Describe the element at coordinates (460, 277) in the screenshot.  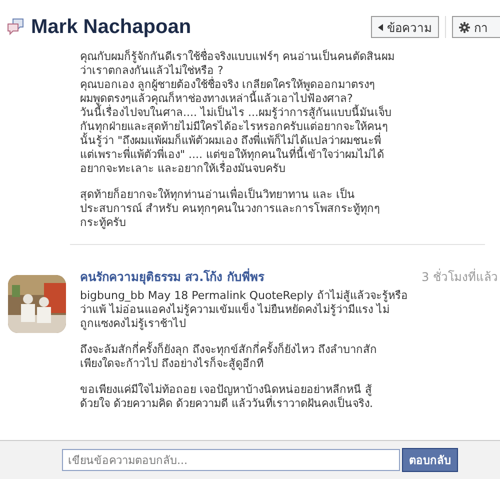
I see `timestamp: 3 ชั่วโมงที่แล้ว` at that location.